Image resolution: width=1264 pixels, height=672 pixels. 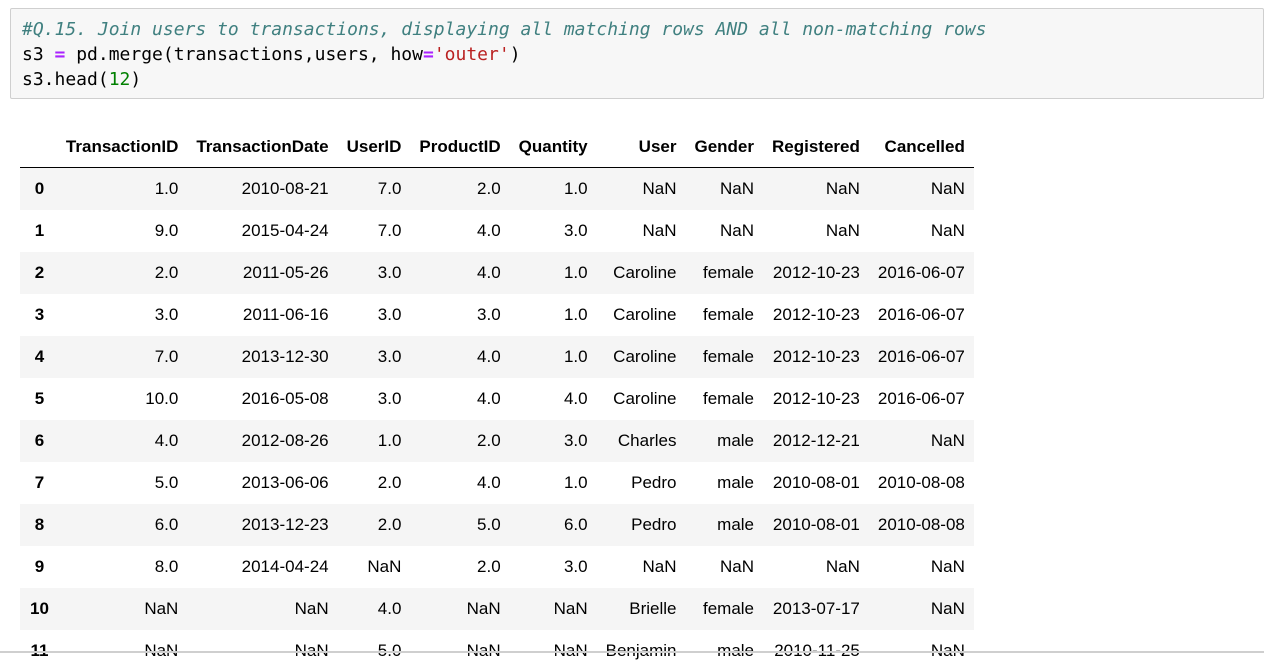 What do you see at coordinates (166, 482) in the screenshot?
I see `table-cell: 5.0` at bounding box center [166, 482].